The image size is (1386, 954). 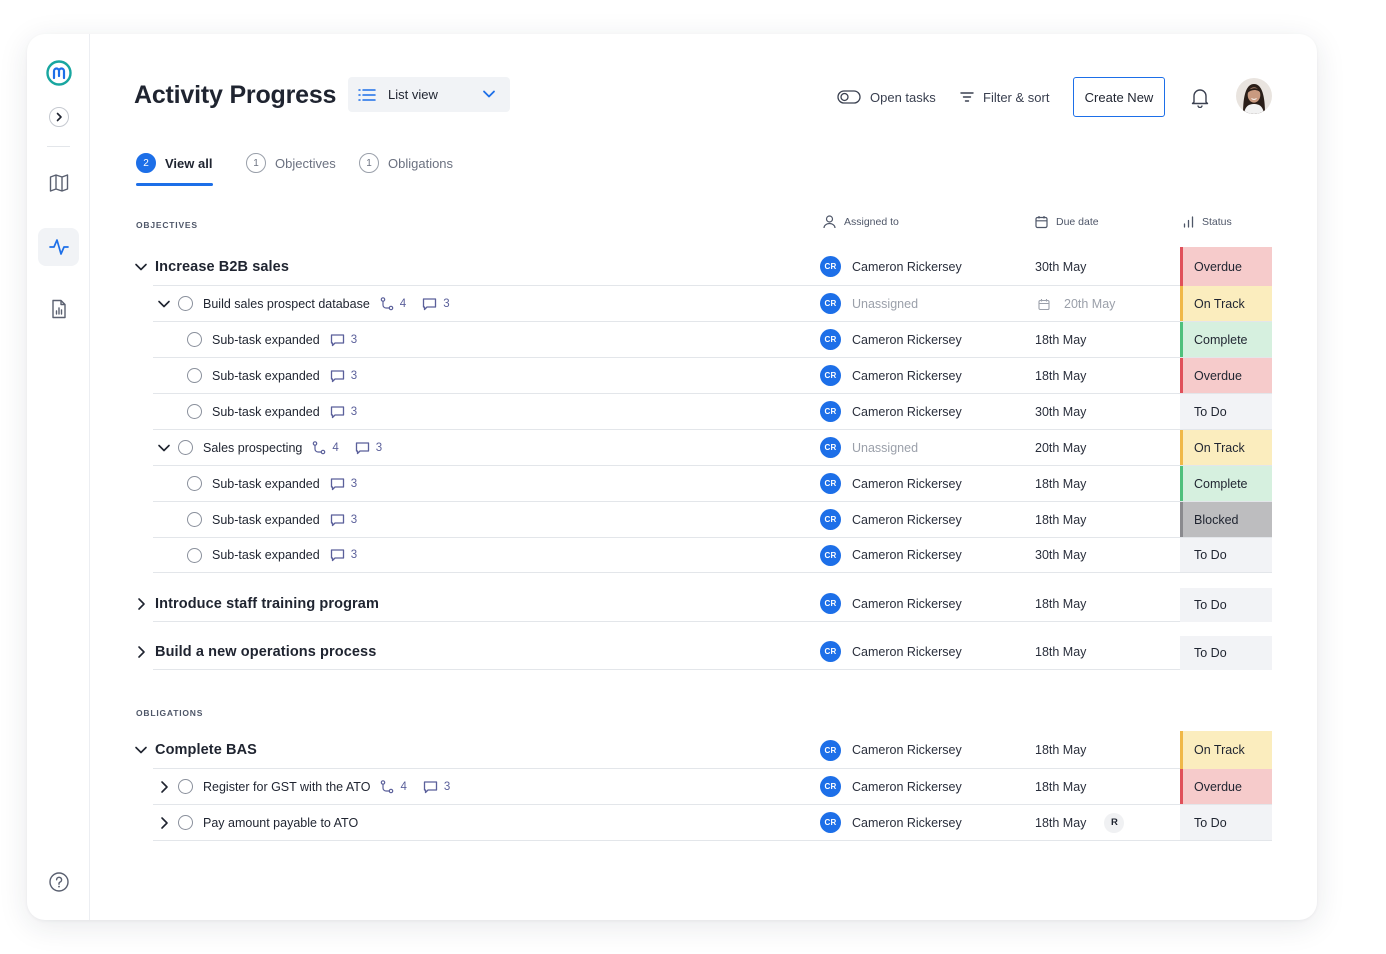 What do you see at coordinates (1067, 222) in the screenshot?
I see `column-header-due: Due date` at bounding box center [1067, 222].